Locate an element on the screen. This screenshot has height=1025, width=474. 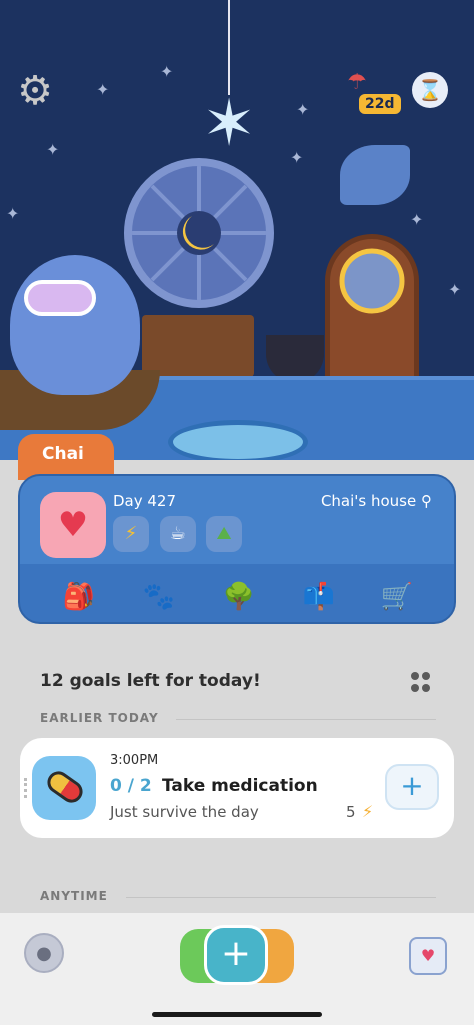
goal-time: 3:00PM is located at coordinates (134, 760).